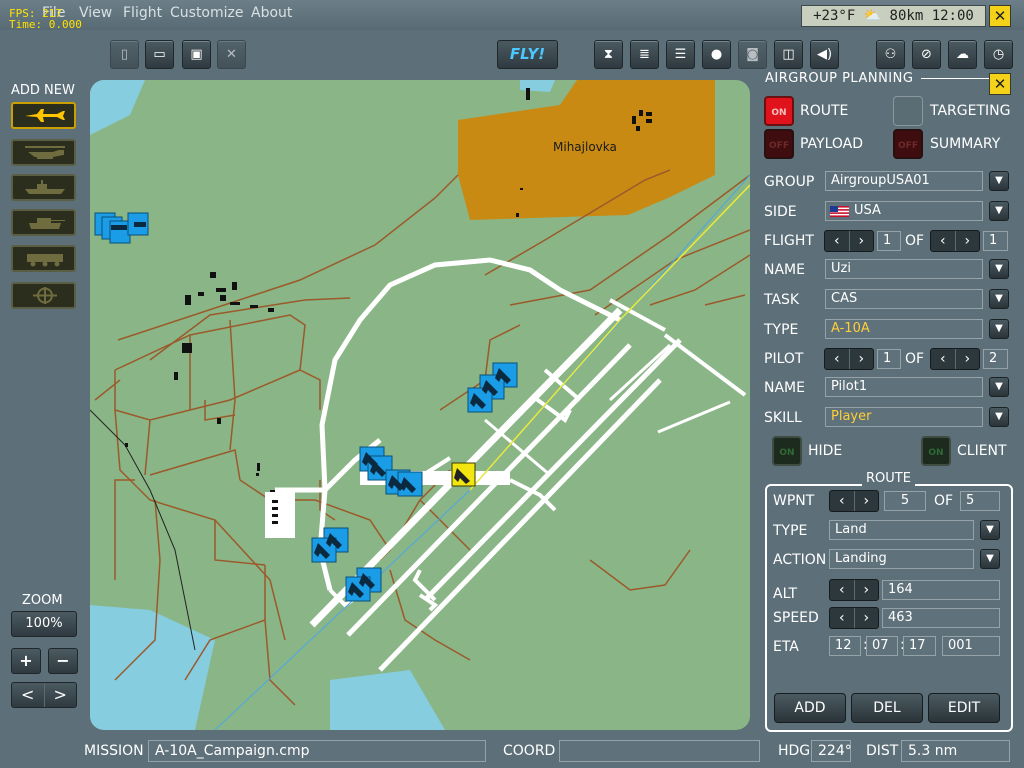 The image size is (1024, 768). I want to click on name-field: Uzi, so click(904, 269).